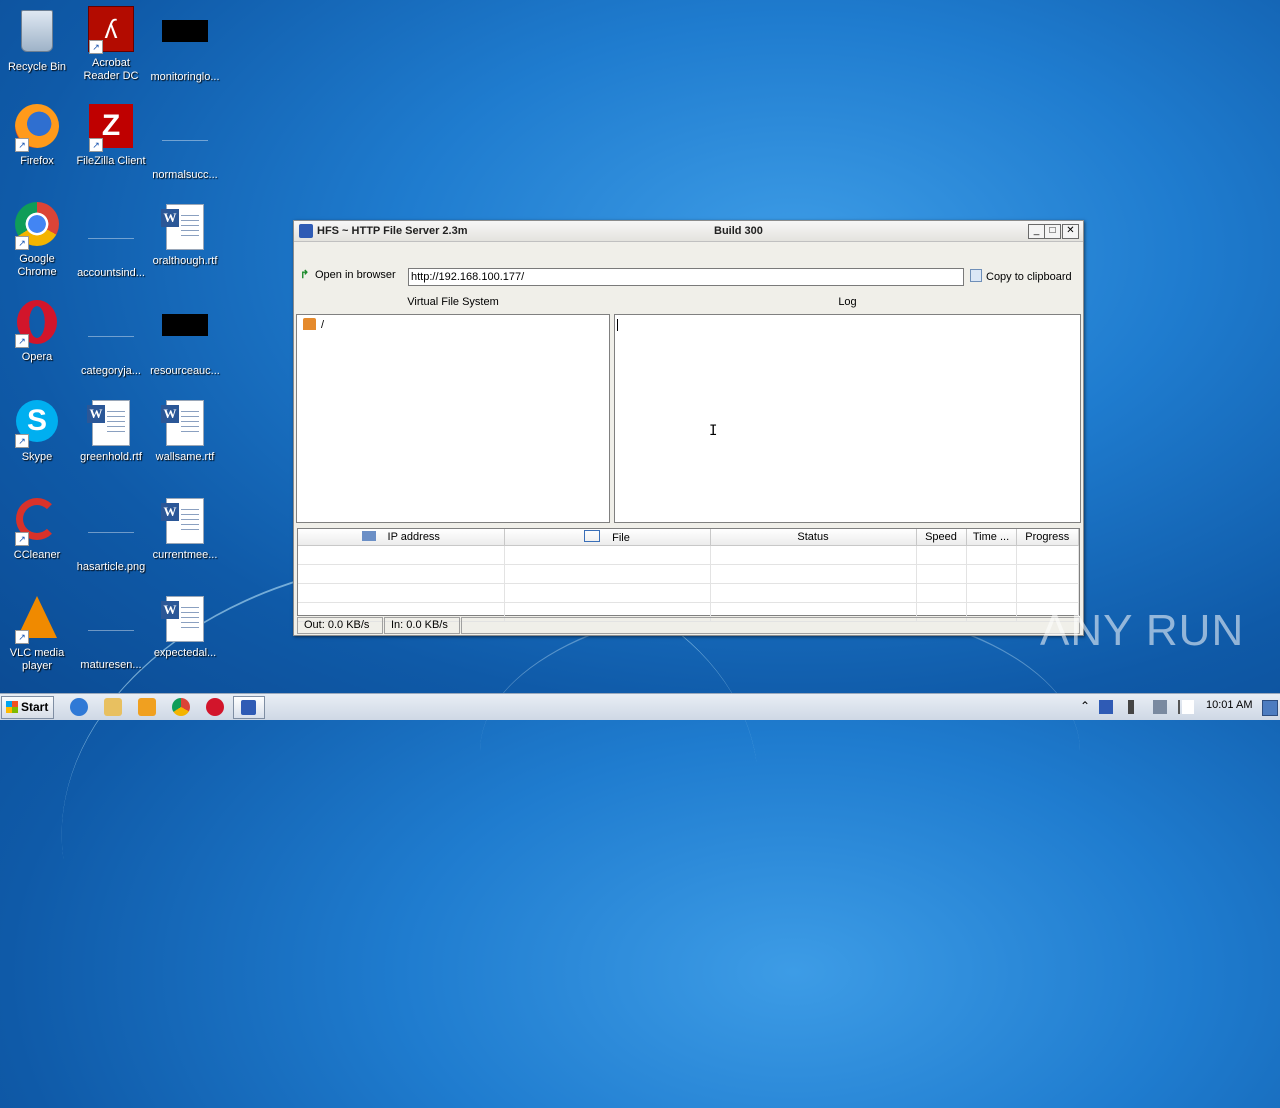 This screenshot has width=1280, height=1108. I want to click on internet-explorer-icon, so click(79, 707).